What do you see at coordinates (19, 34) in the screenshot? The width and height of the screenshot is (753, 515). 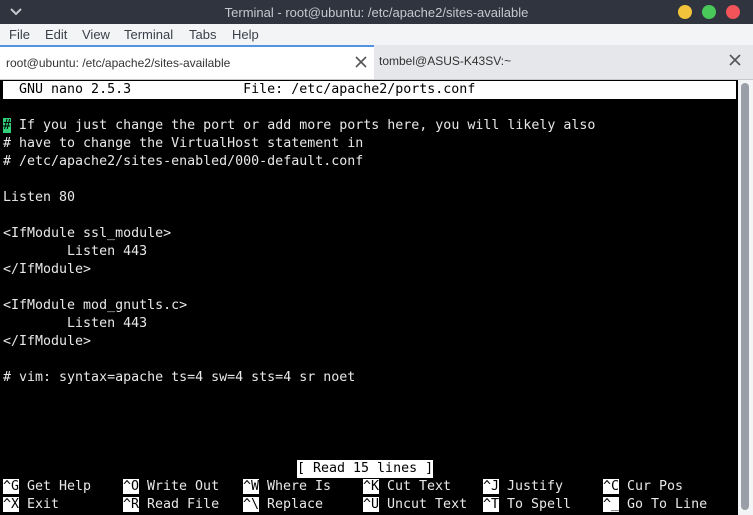 I see `menu-file: File` at bounding box center [19, 34].